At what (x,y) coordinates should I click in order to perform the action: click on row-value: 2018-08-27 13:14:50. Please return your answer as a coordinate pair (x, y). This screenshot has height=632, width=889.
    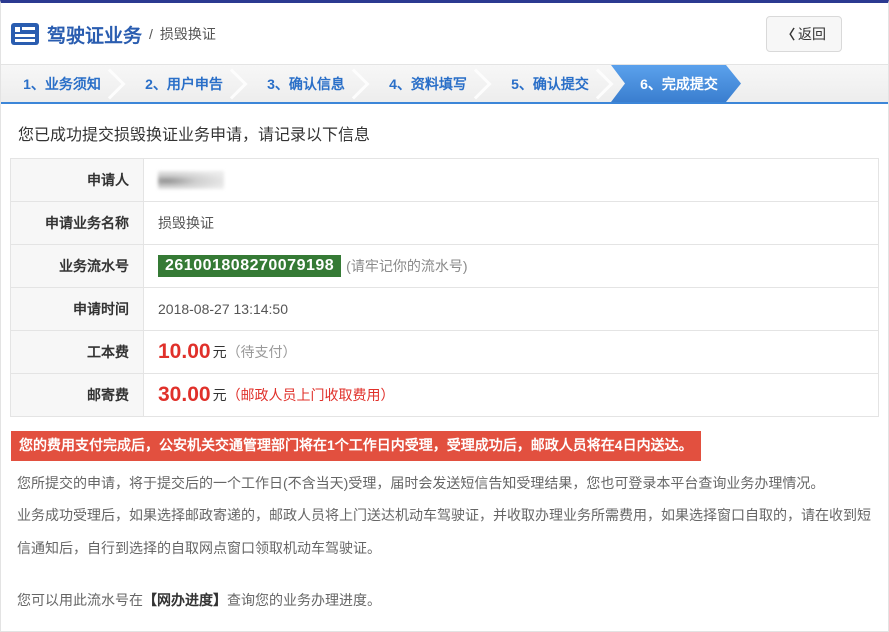
    Looking at the image, I should click on (223, 309).